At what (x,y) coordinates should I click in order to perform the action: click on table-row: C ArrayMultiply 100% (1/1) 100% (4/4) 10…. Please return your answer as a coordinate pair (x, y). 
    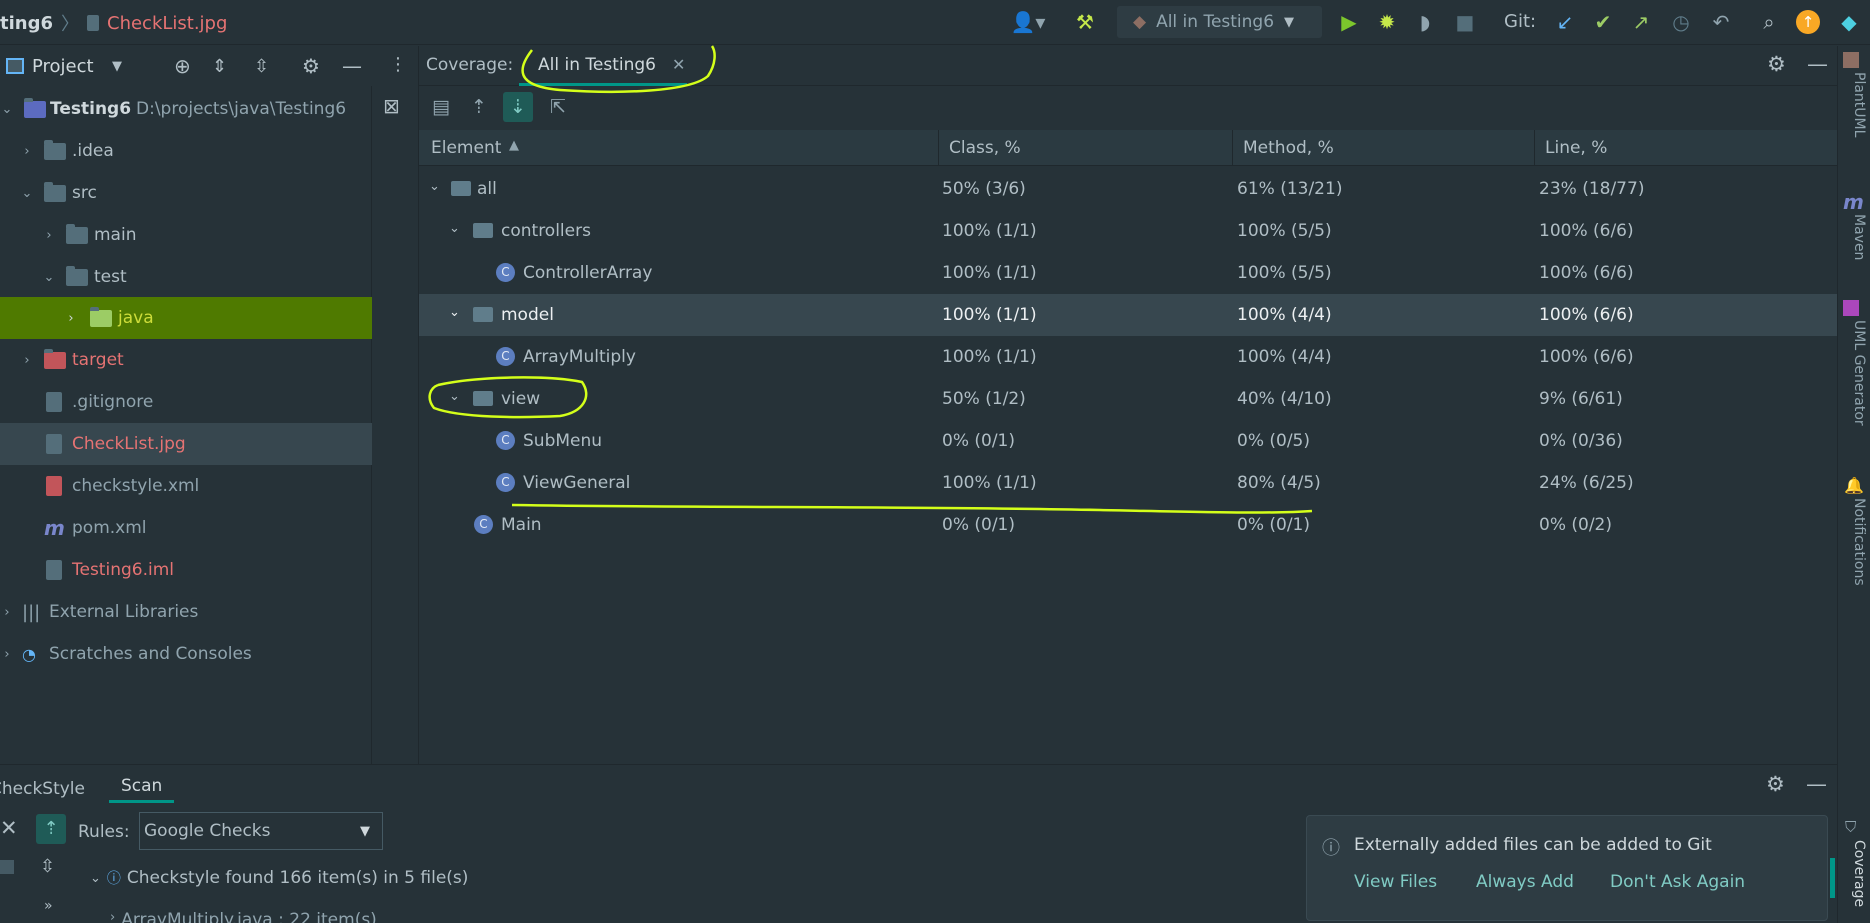
    Looking at the image, I should click on (1128, 357).